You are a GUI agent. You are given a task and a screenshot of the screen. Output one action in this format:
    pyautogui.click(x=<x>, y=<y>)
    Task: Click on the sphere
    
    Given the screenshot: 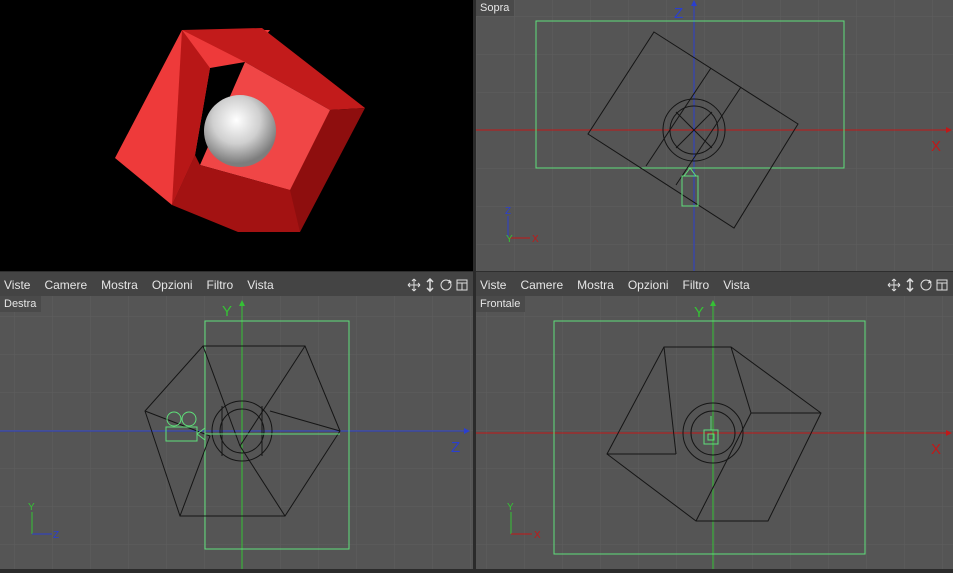 What is the action you would take?
    pyautogui.click(x=240, y=131)
    